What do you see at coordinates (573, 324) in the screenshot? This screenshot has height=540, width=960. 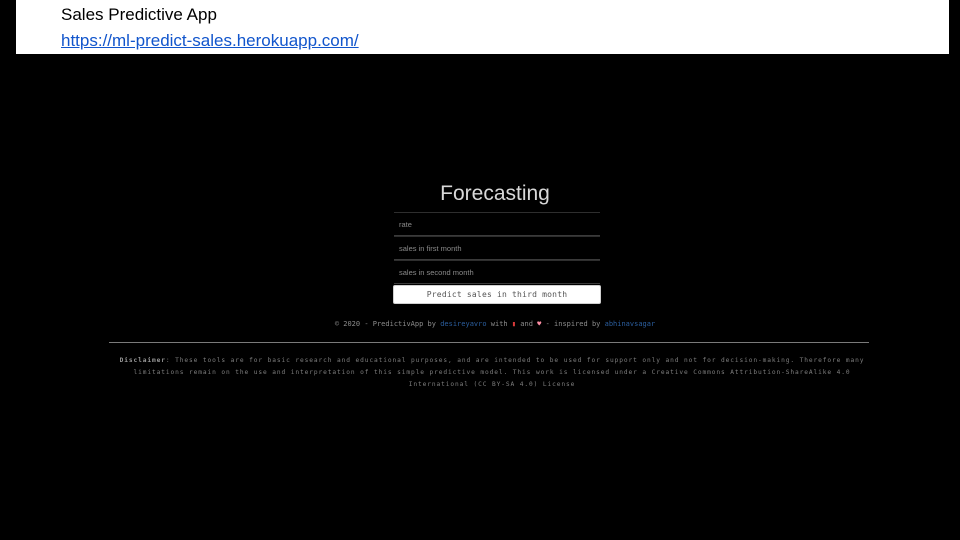 I see `inspired-text: - inspired by` at bounding box center [573, 324].